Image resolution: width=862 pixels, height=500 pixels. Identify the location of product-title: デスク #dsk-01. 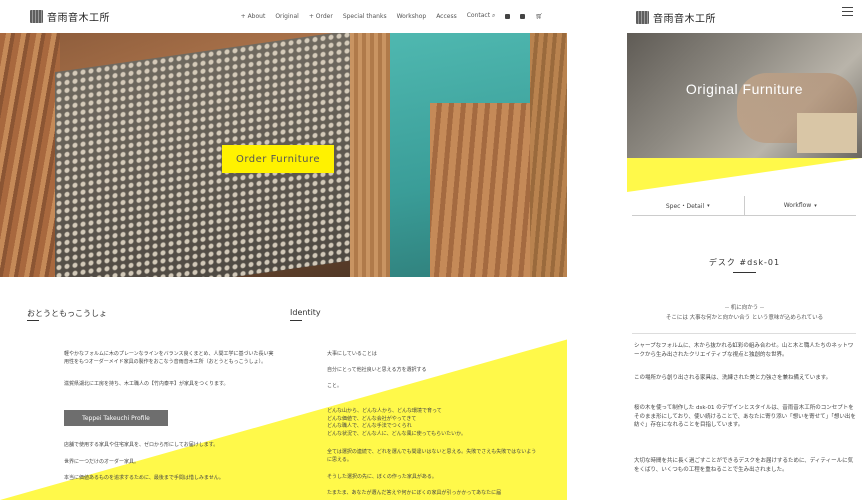
(744, 262).